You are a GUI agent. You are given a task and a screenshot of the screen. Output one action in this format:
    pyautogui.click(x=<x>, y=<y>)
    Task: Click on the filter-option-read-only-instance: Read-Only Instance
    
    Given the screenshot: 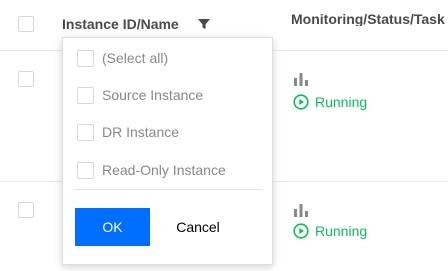 What is the action you would take?
    pyautogui.click(x=151, y=170)
    